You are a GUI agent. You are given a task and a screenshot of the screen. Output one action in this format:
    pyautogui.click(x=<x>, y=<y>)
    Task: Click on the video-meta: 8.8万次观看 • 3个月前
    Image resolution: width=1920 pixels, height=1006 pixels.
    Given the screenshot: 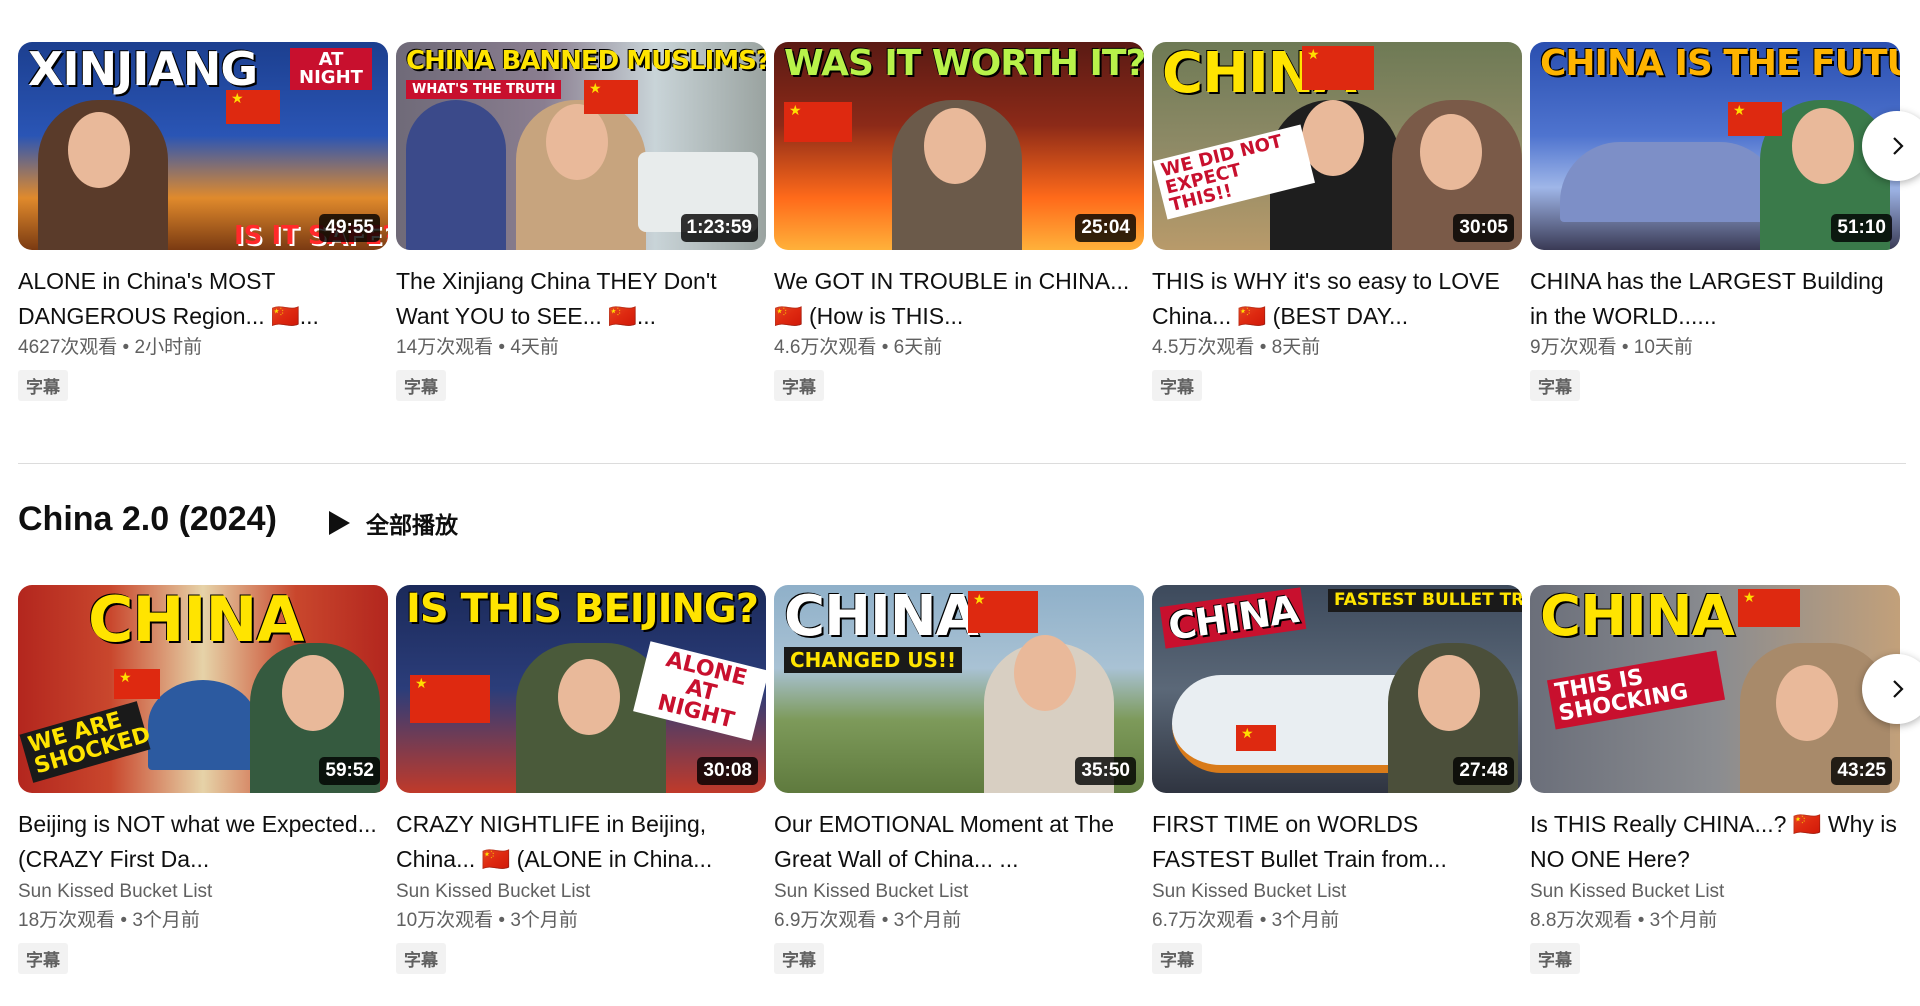 What is the action you would take?
    pyautogui.click(x=1624, y=920)
    